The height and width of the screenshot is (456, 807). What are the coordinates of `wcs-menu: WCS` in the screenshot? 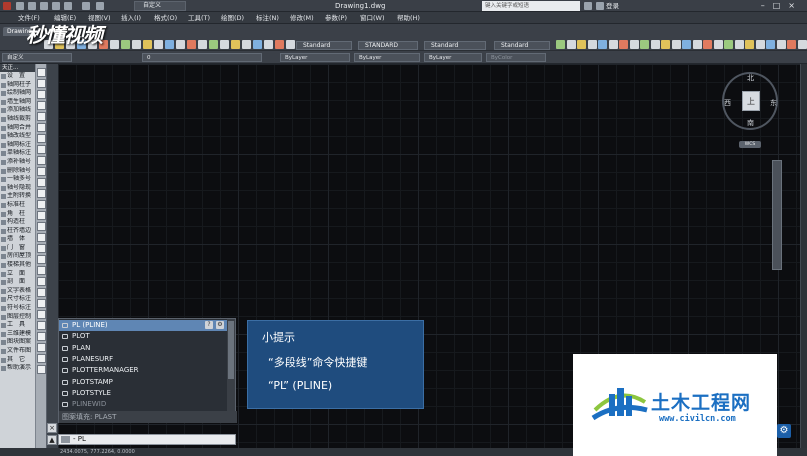 It's located at (750, 144).